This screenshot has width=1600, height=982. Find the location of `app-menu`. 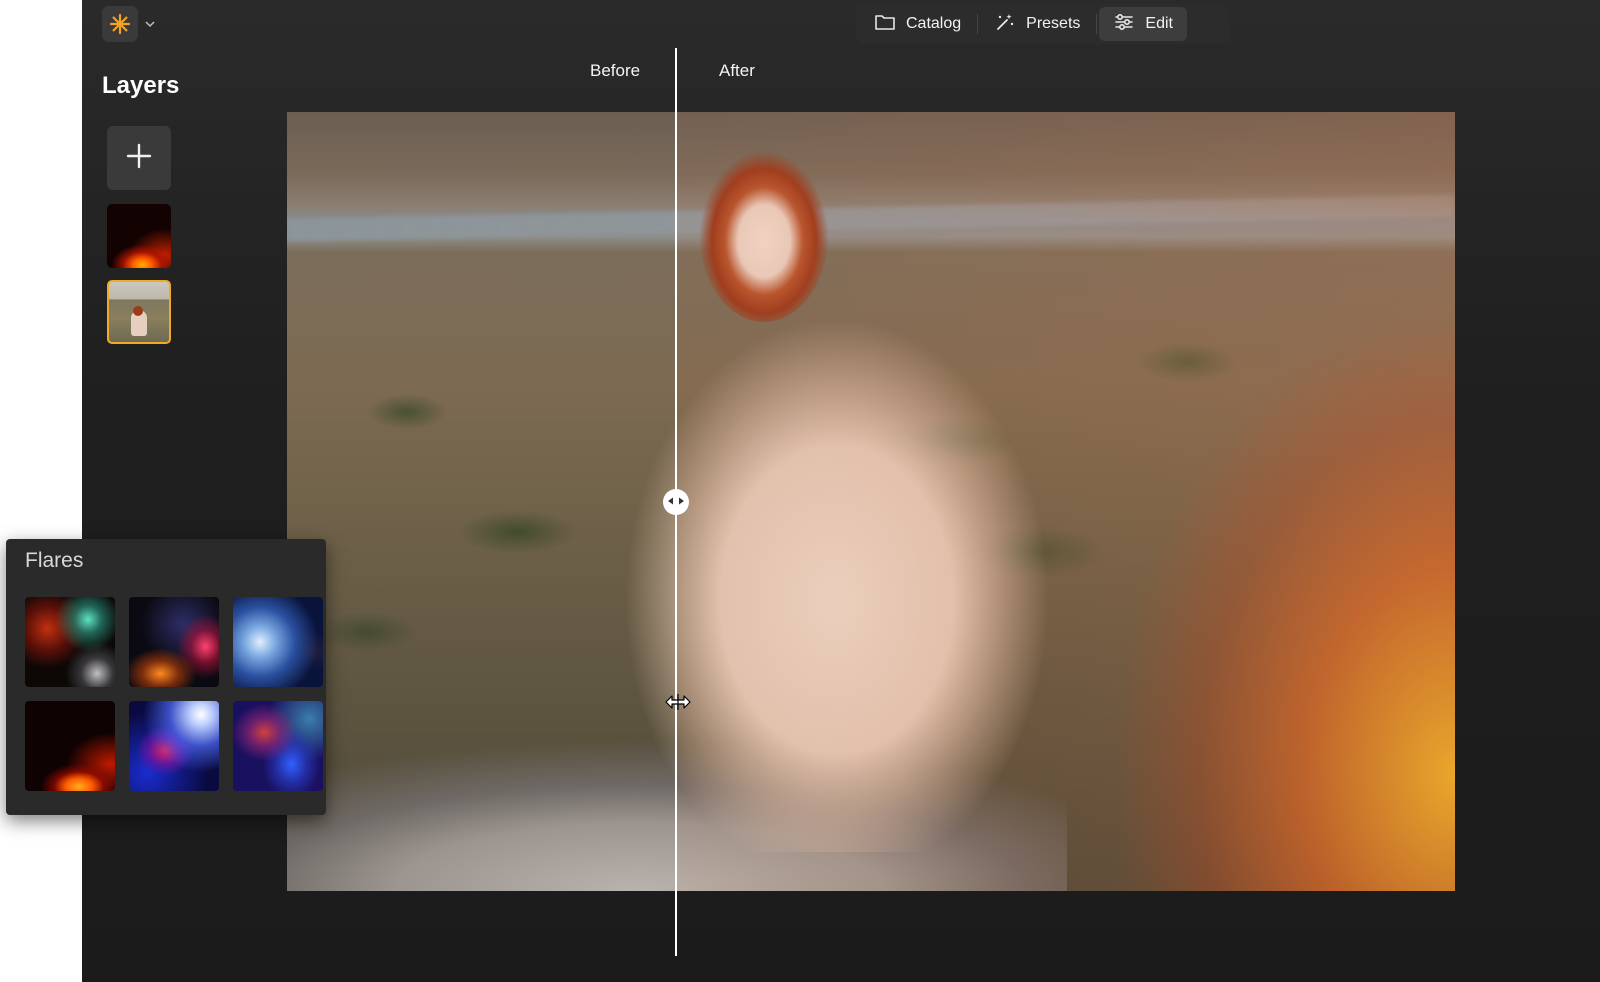

app-menu is located at coordinates (129, 24).